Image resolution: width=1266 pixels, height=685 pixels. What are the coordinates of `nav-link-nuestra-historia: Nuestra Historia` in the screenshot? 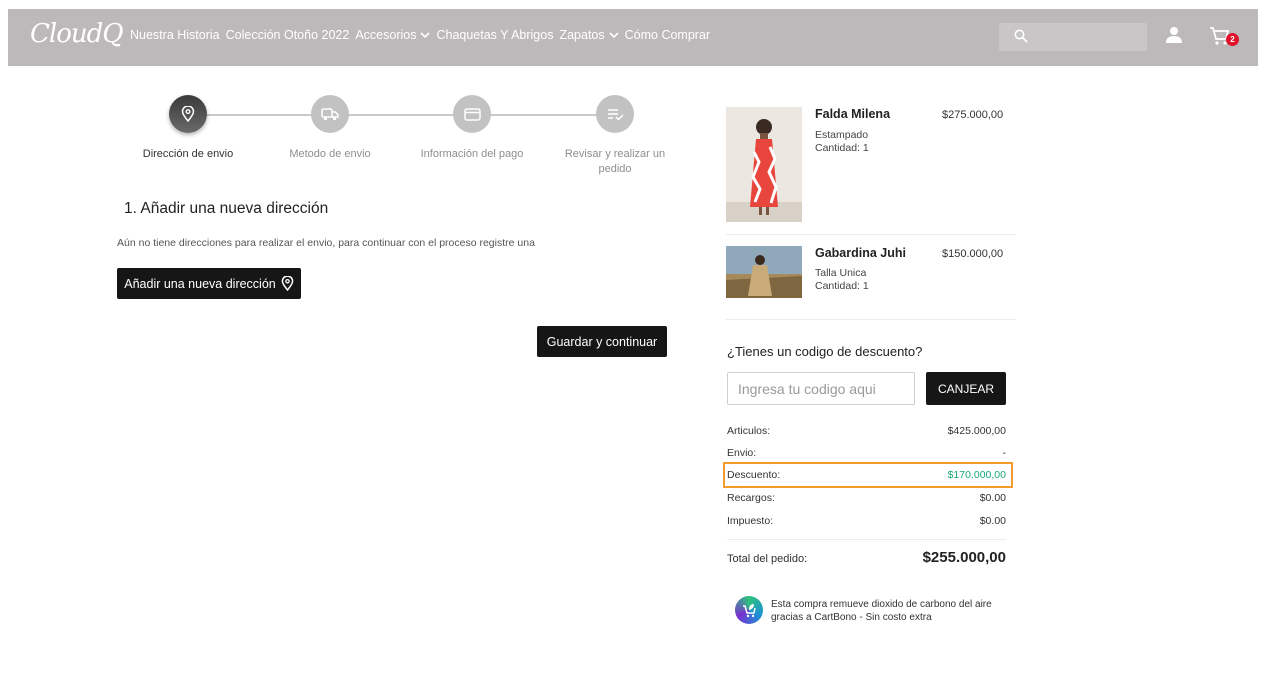 It's located at (175, 35).